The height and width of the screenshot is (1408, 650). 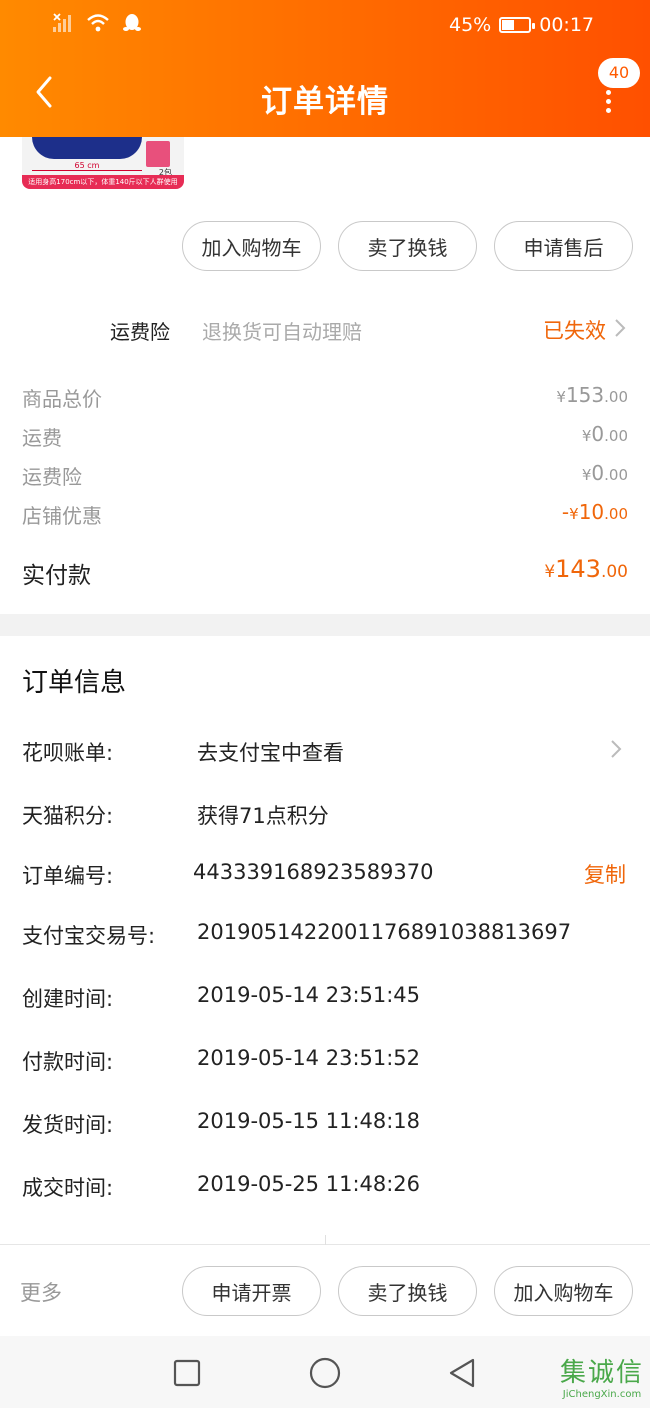 I want to click on square-icon, so click(x=187, y=1373).